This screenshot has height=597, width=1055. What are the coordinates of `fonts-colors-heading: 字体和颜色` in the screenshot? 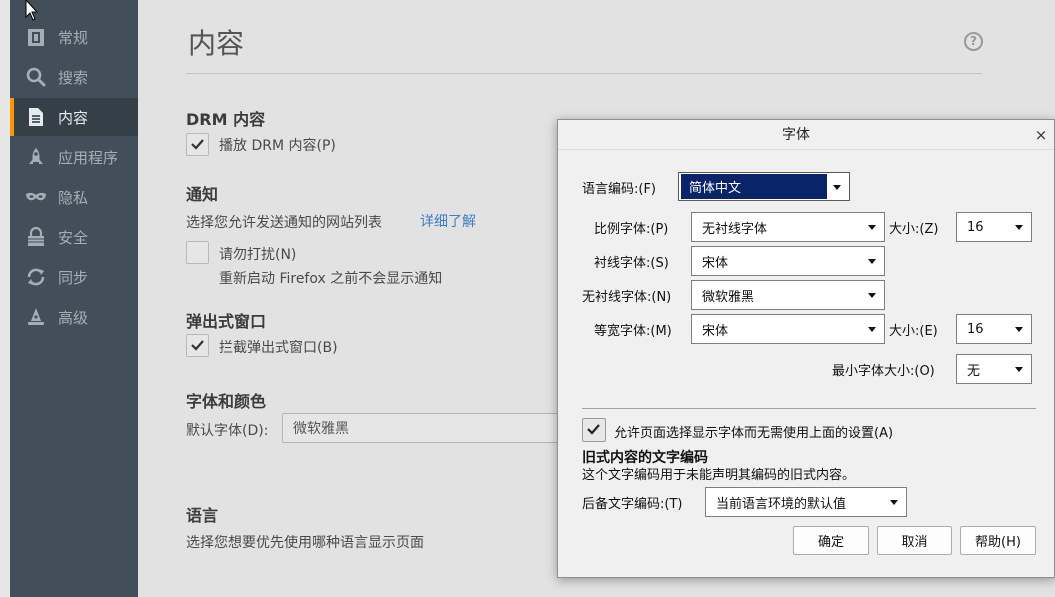 It's located at (226, 401).